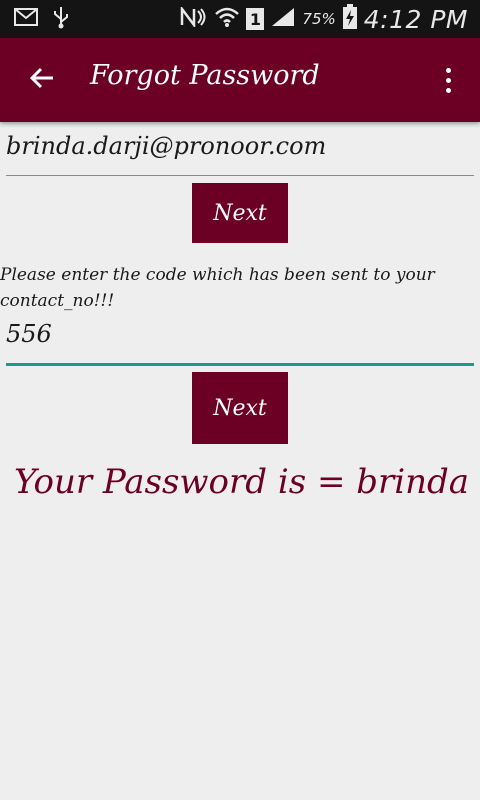 This screenshot has width=480, height=800. I want to click on password-result-text: Your Password is = brinda, so click(242, 482).